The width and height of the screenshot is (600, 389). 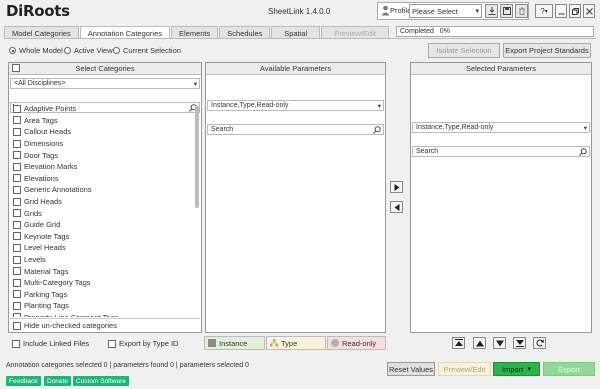 I want to click on reset-values-button: Reset Values, so click(x=411, y=369).